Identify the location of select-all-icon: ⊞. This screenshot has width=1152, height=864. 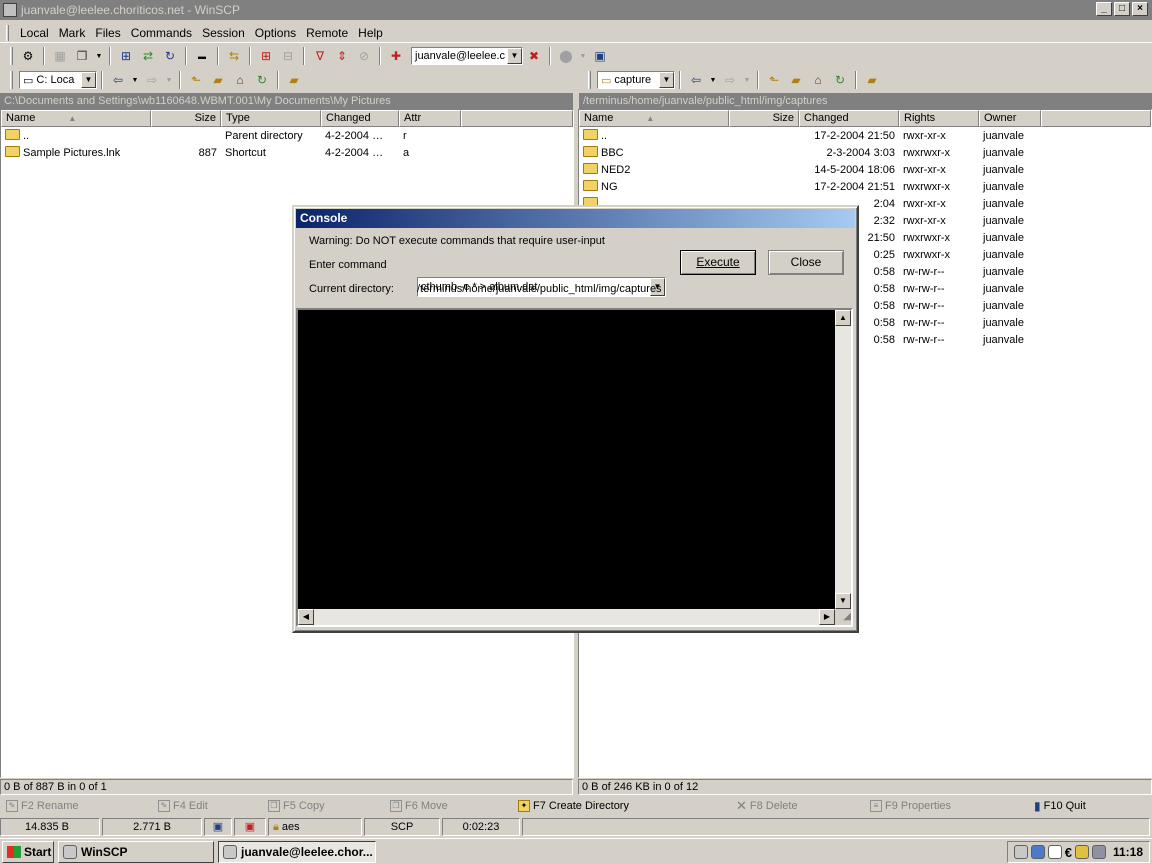
(266, 56).